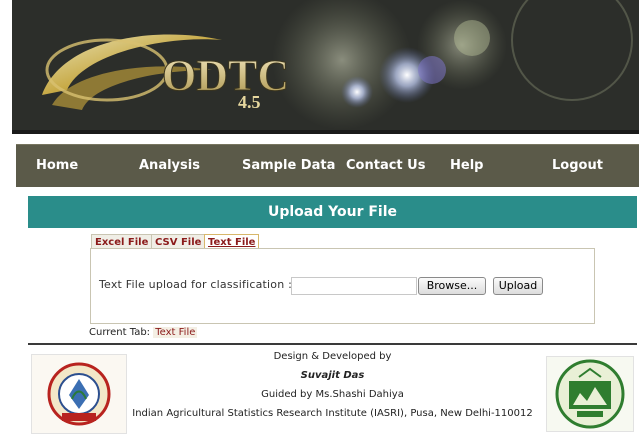 The height and width of the screenshot is (439, 639). Describe the element at coordinates (57, 166) in the screenshot. I see `nav-home: Home` at that location.